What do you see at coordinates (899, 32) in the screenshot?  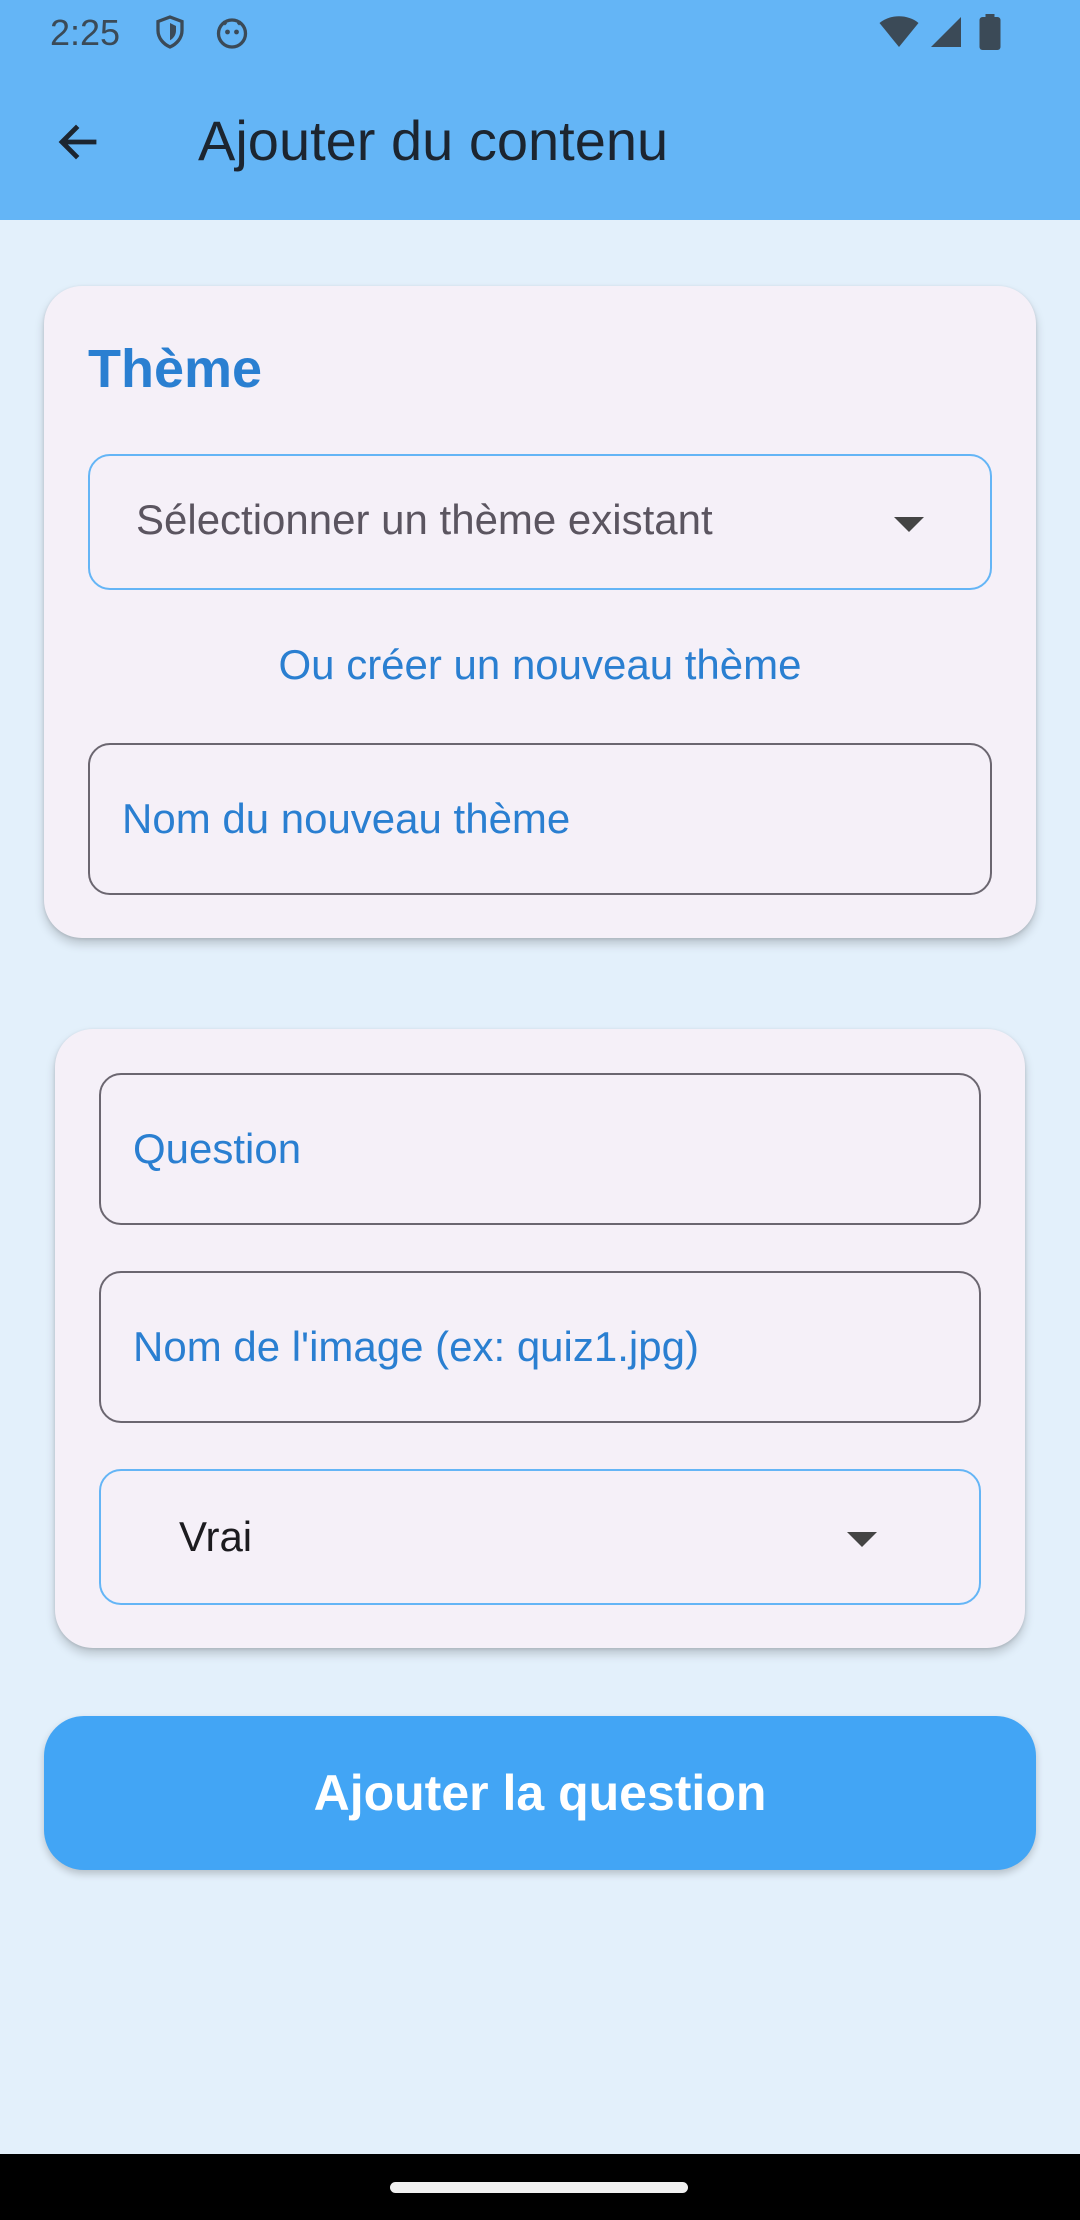 I see `wifi-icon` at bounding box center [899, 32].